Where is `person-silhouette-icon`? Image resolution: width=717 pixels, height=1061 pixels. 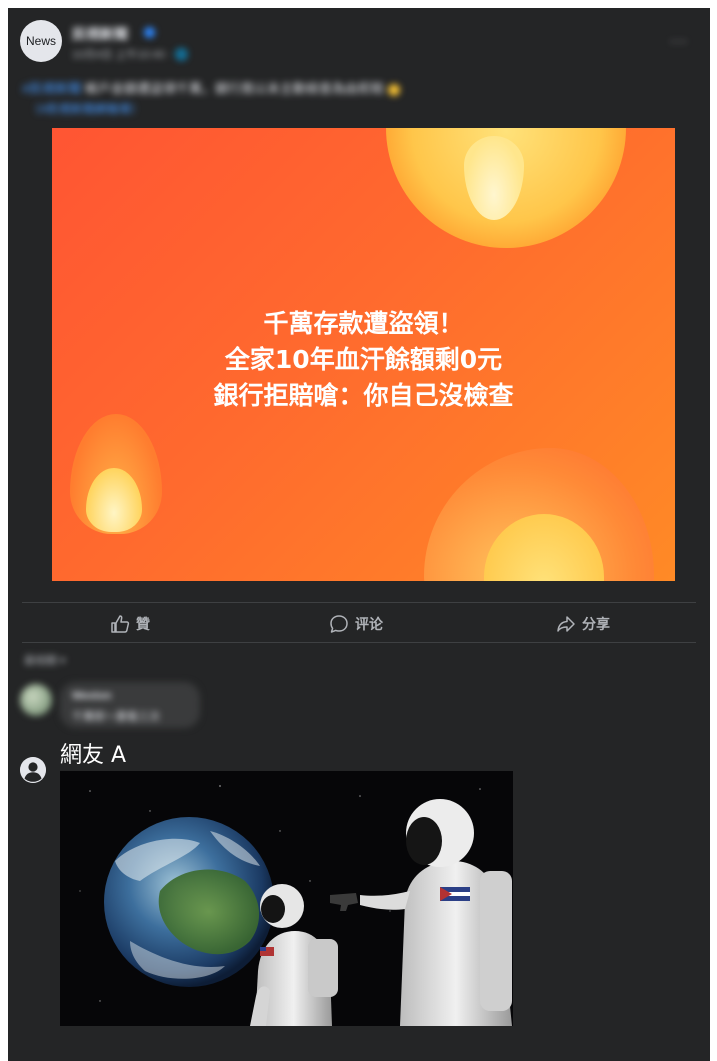
person-silhouette-icon is located at coordinates (33, 770).